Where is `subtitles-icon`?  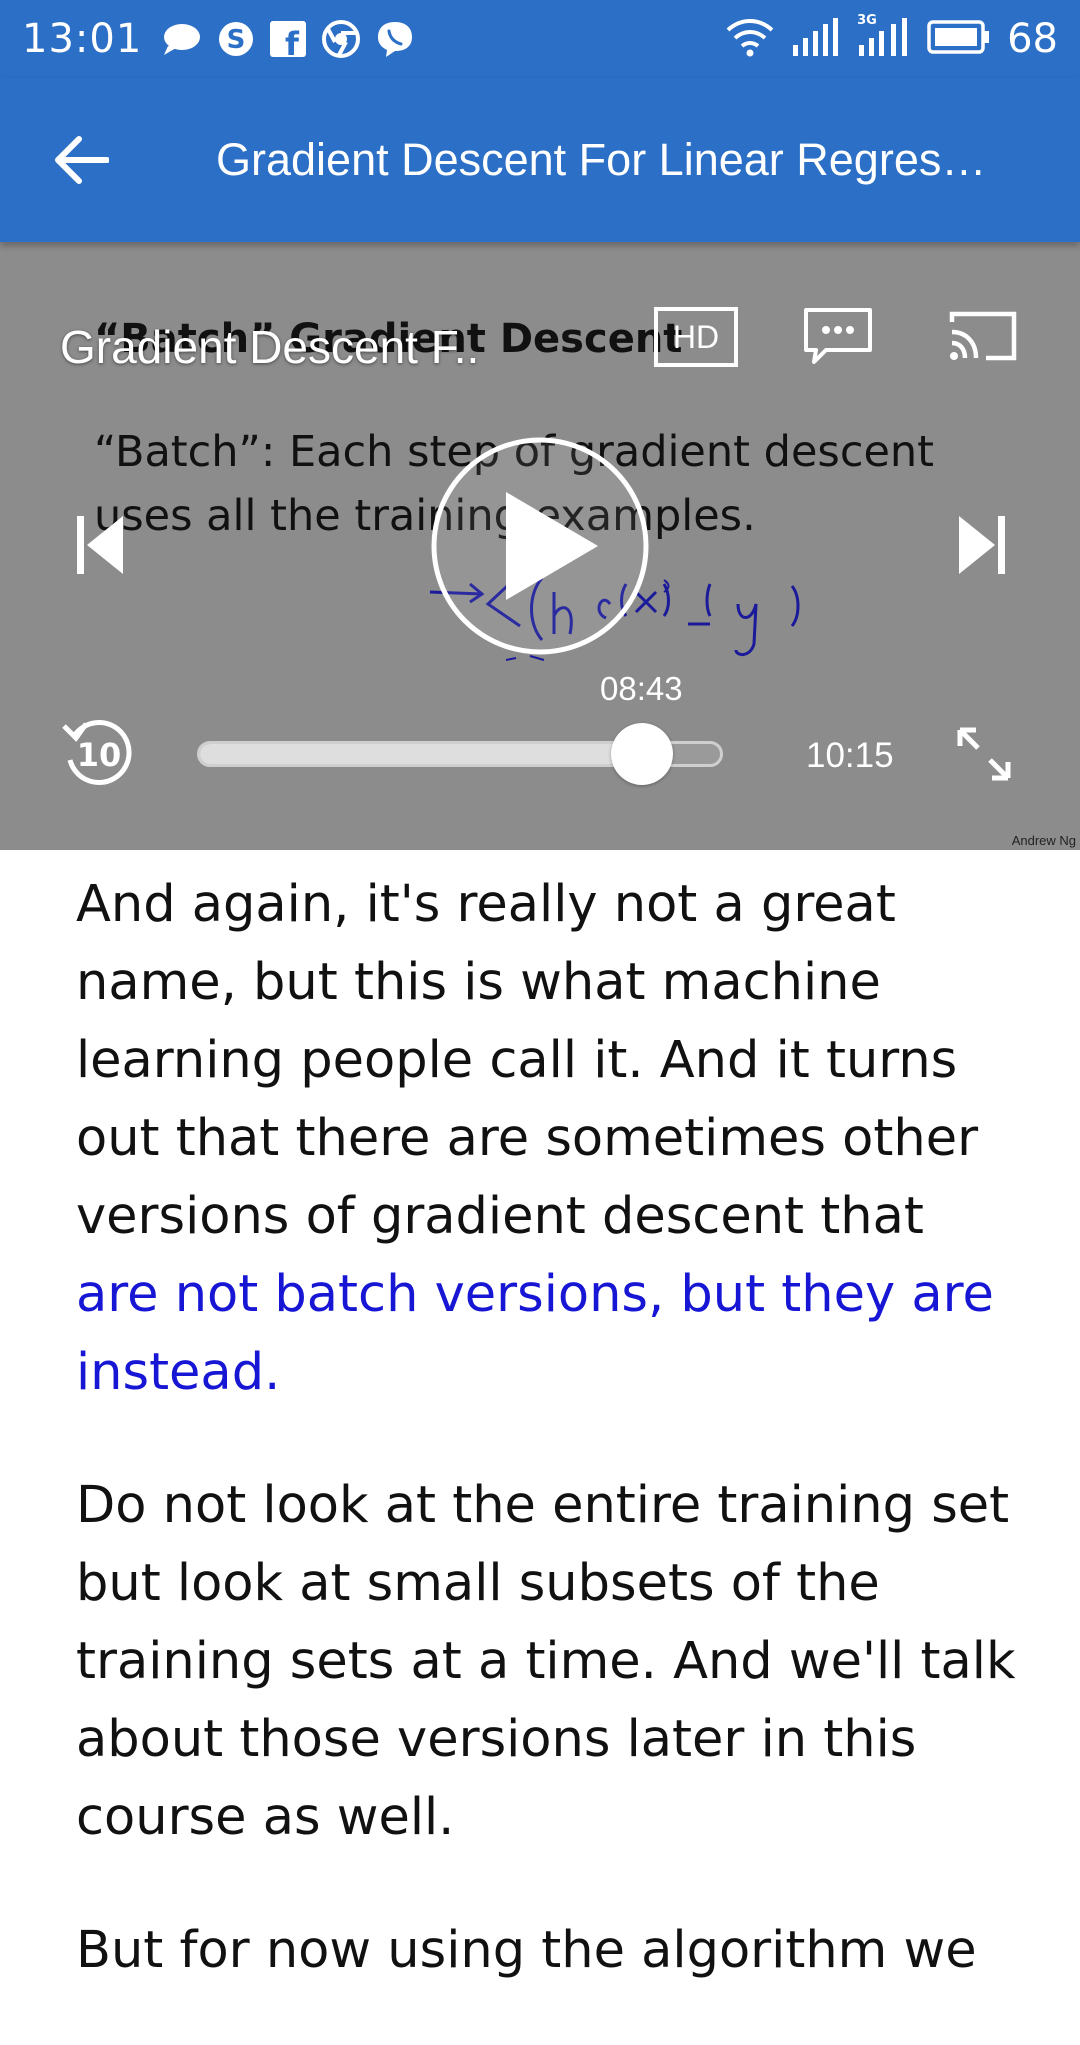
subtitles-icon is located at coordinates (838, 336).